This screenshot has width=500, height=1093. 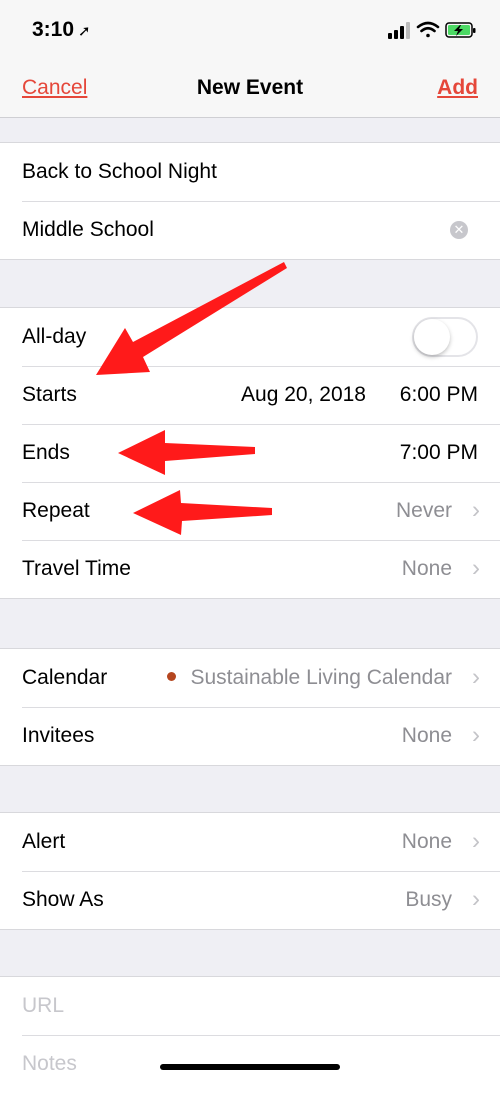 What do you see at coordinates (119, 171) in the screenshot?
I see `title-value: Back to School Night` at bounding box center [119, 171].